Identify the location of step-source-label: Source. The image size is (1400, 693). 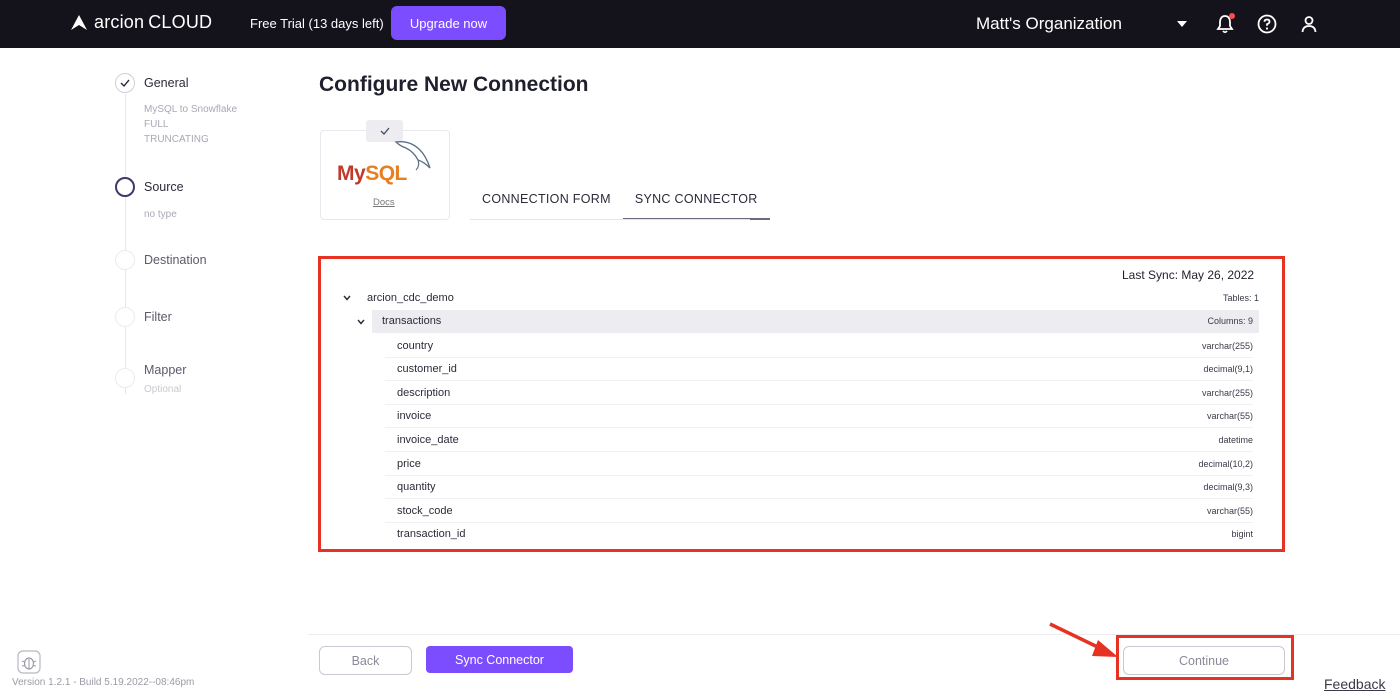
(164, 187).